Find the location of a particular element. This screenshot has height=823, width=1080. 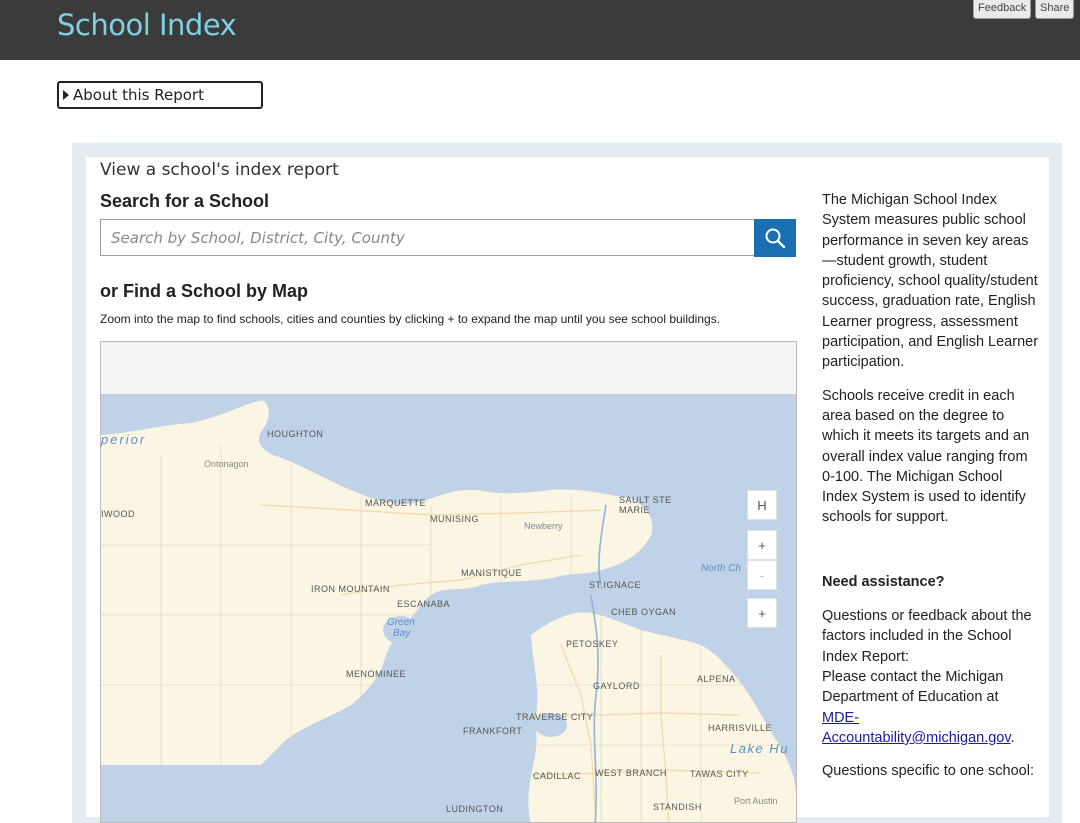

feedback-button: Feedback is located at coordinates (1002, 9).